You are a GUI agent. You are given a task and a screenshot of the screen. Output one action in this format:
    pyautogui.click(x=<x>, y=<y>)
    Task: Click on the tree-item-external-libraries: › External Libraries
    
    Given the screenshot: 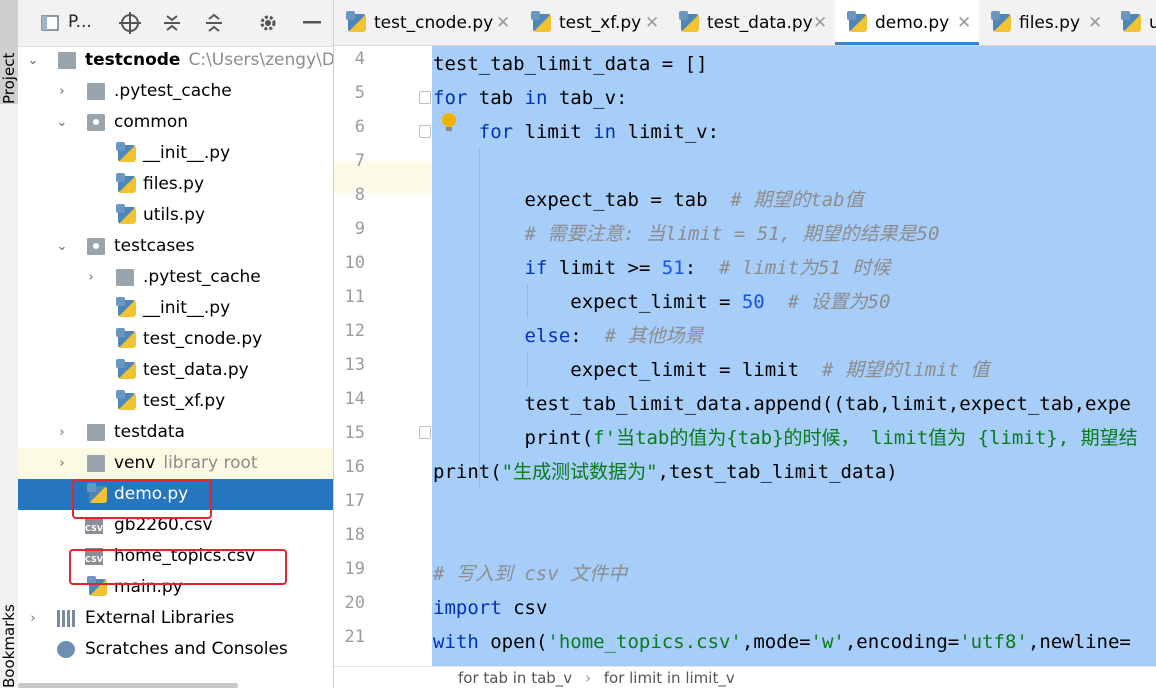 What is the action you would take?
    pyautogui.click(x=175, y=618)
    